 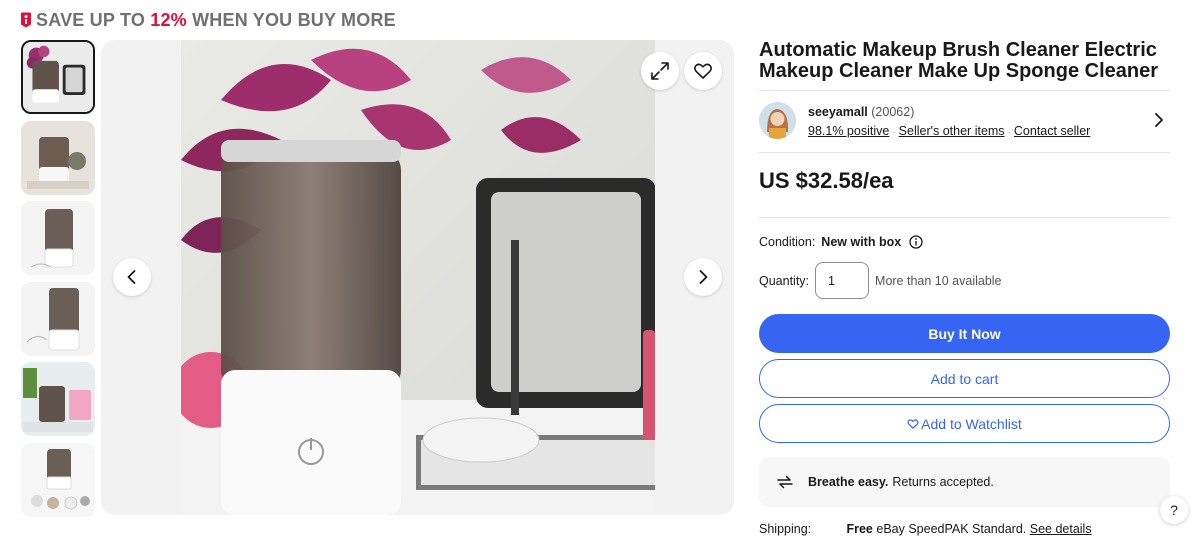 I want to click on buy-it-now-label: Buy It Now, so click(x=964, y=333).